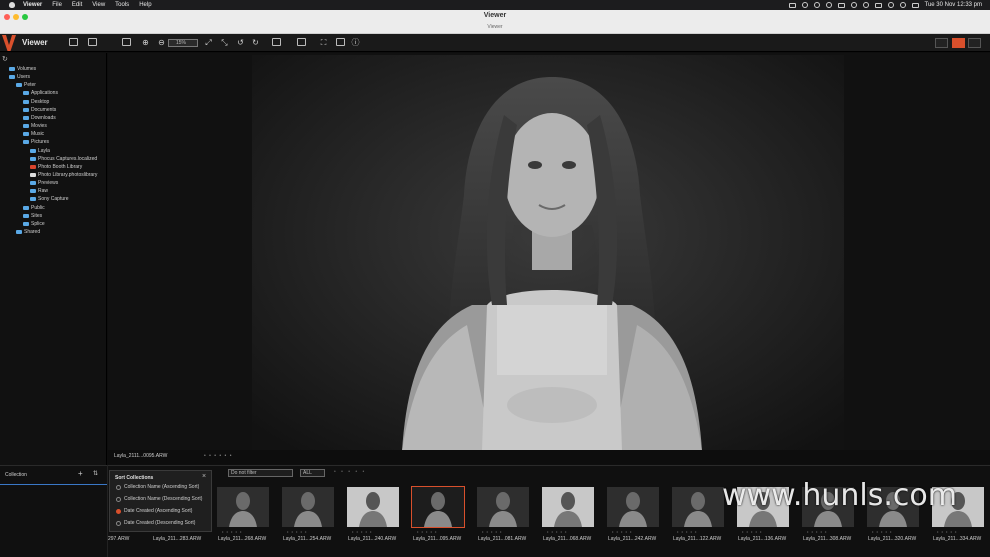 This screenshot has height=557, width=990. I want to click on tree-item: Layla, so click(40, 151).